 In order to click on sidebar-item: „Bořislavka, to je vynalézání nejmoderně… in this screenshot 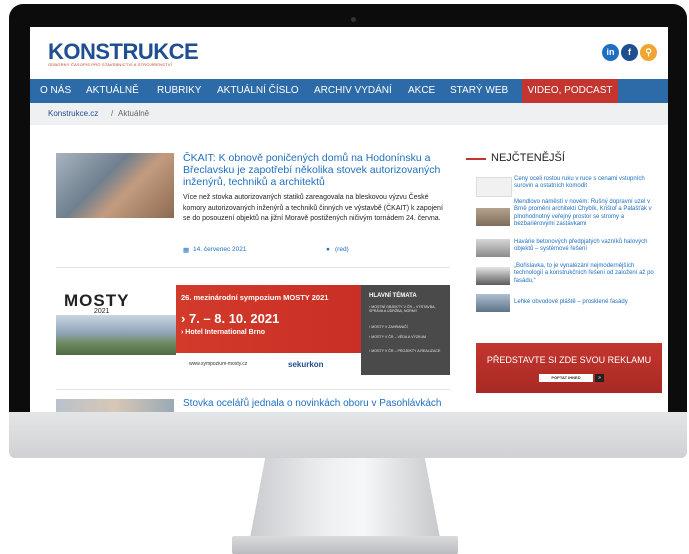, I will do `click(584, 274)`.